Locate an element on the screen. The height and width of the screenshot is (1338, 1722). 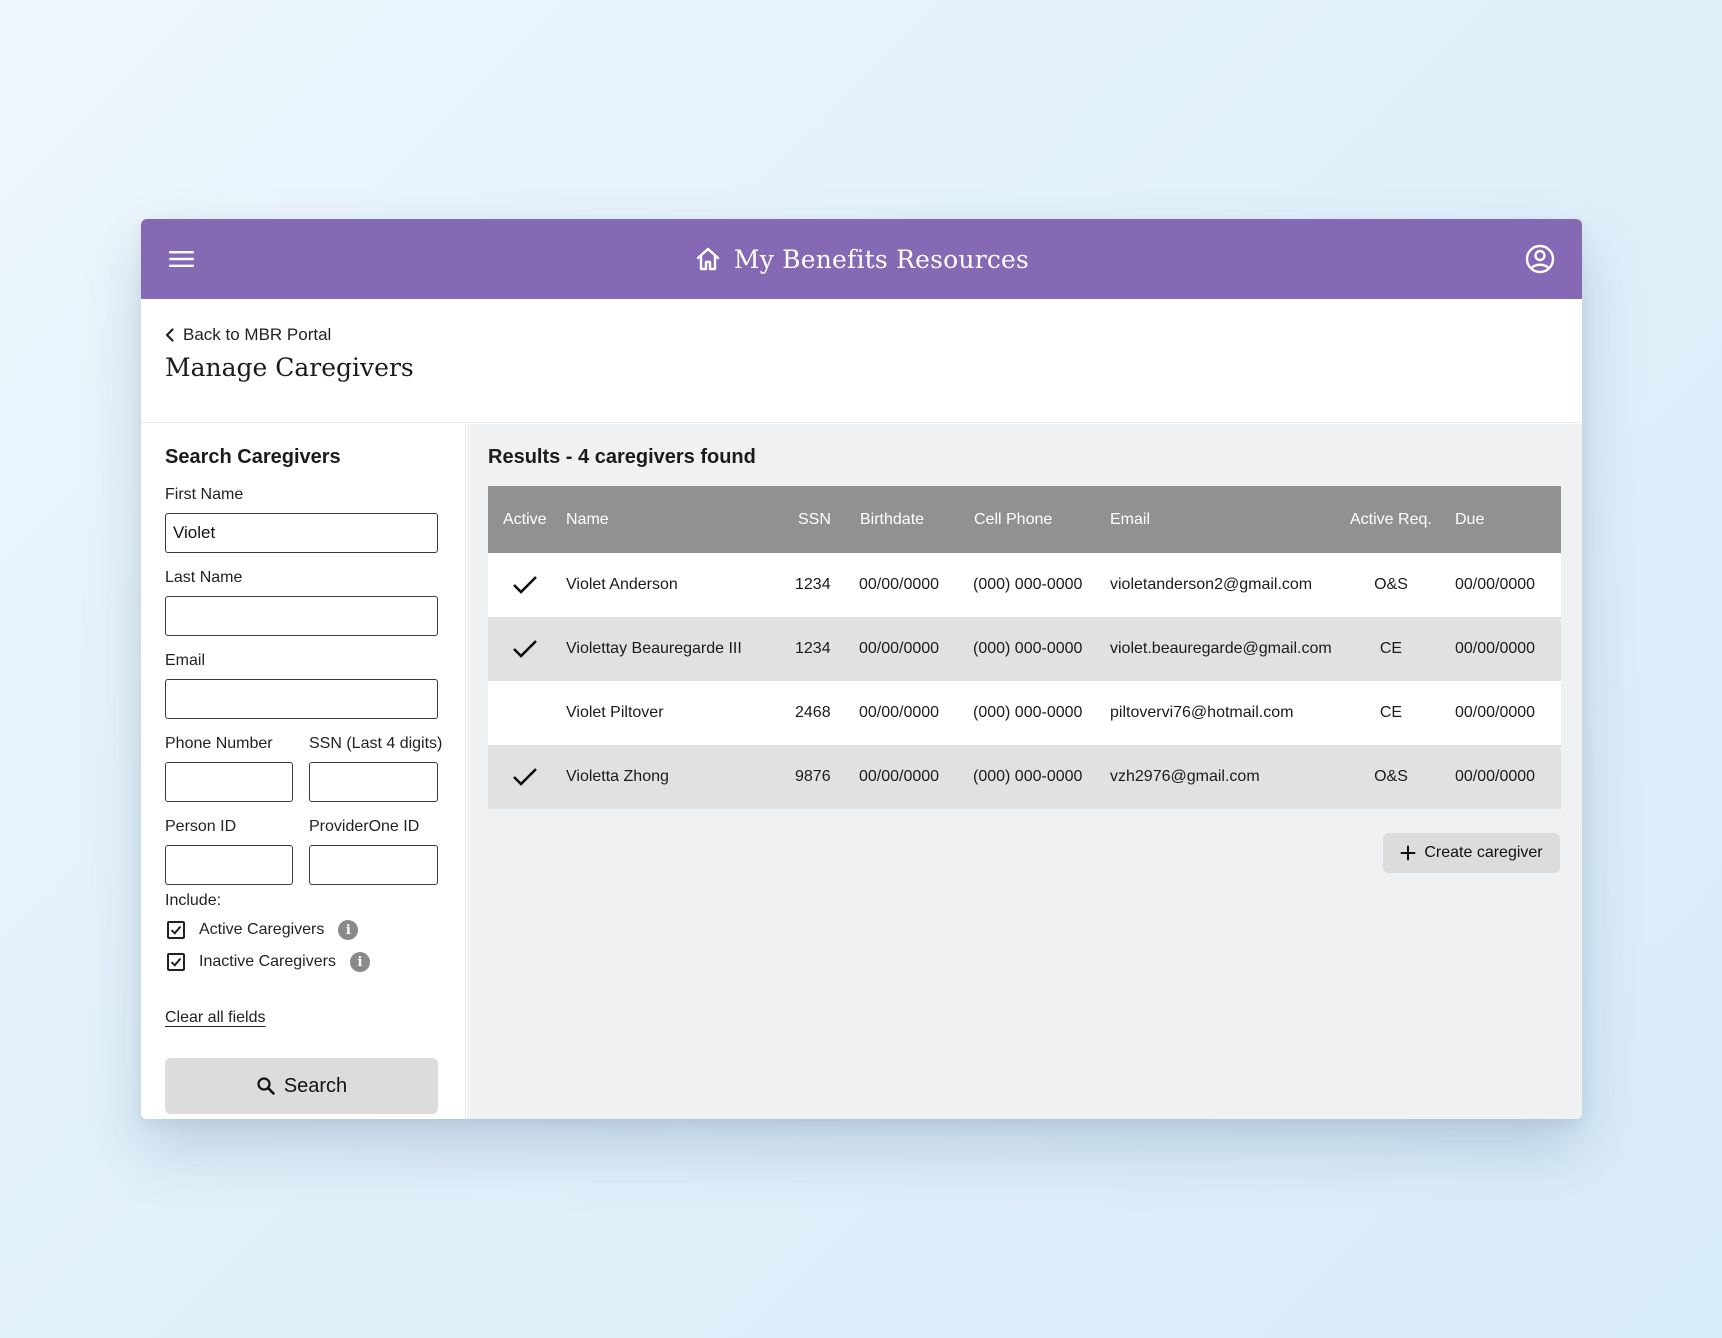
email-label: Email is located at coordinates (185, 660).